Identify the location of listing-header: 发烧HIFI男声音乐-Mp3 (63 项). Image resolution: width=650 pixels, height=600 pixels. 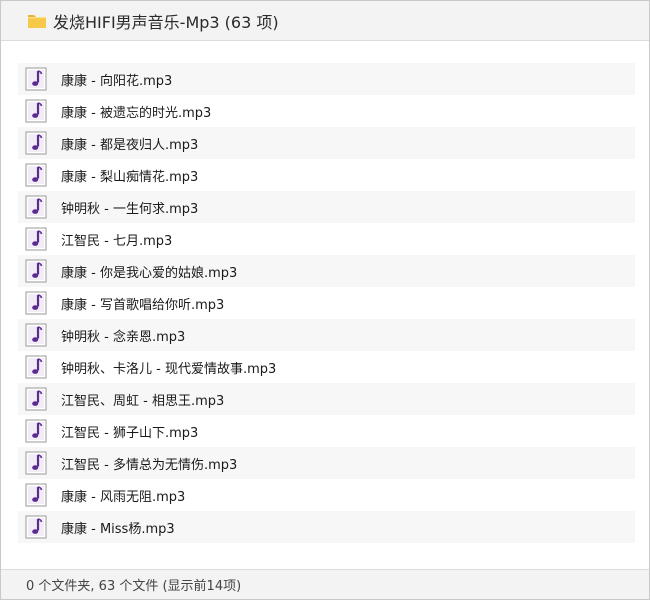
(325, 21).